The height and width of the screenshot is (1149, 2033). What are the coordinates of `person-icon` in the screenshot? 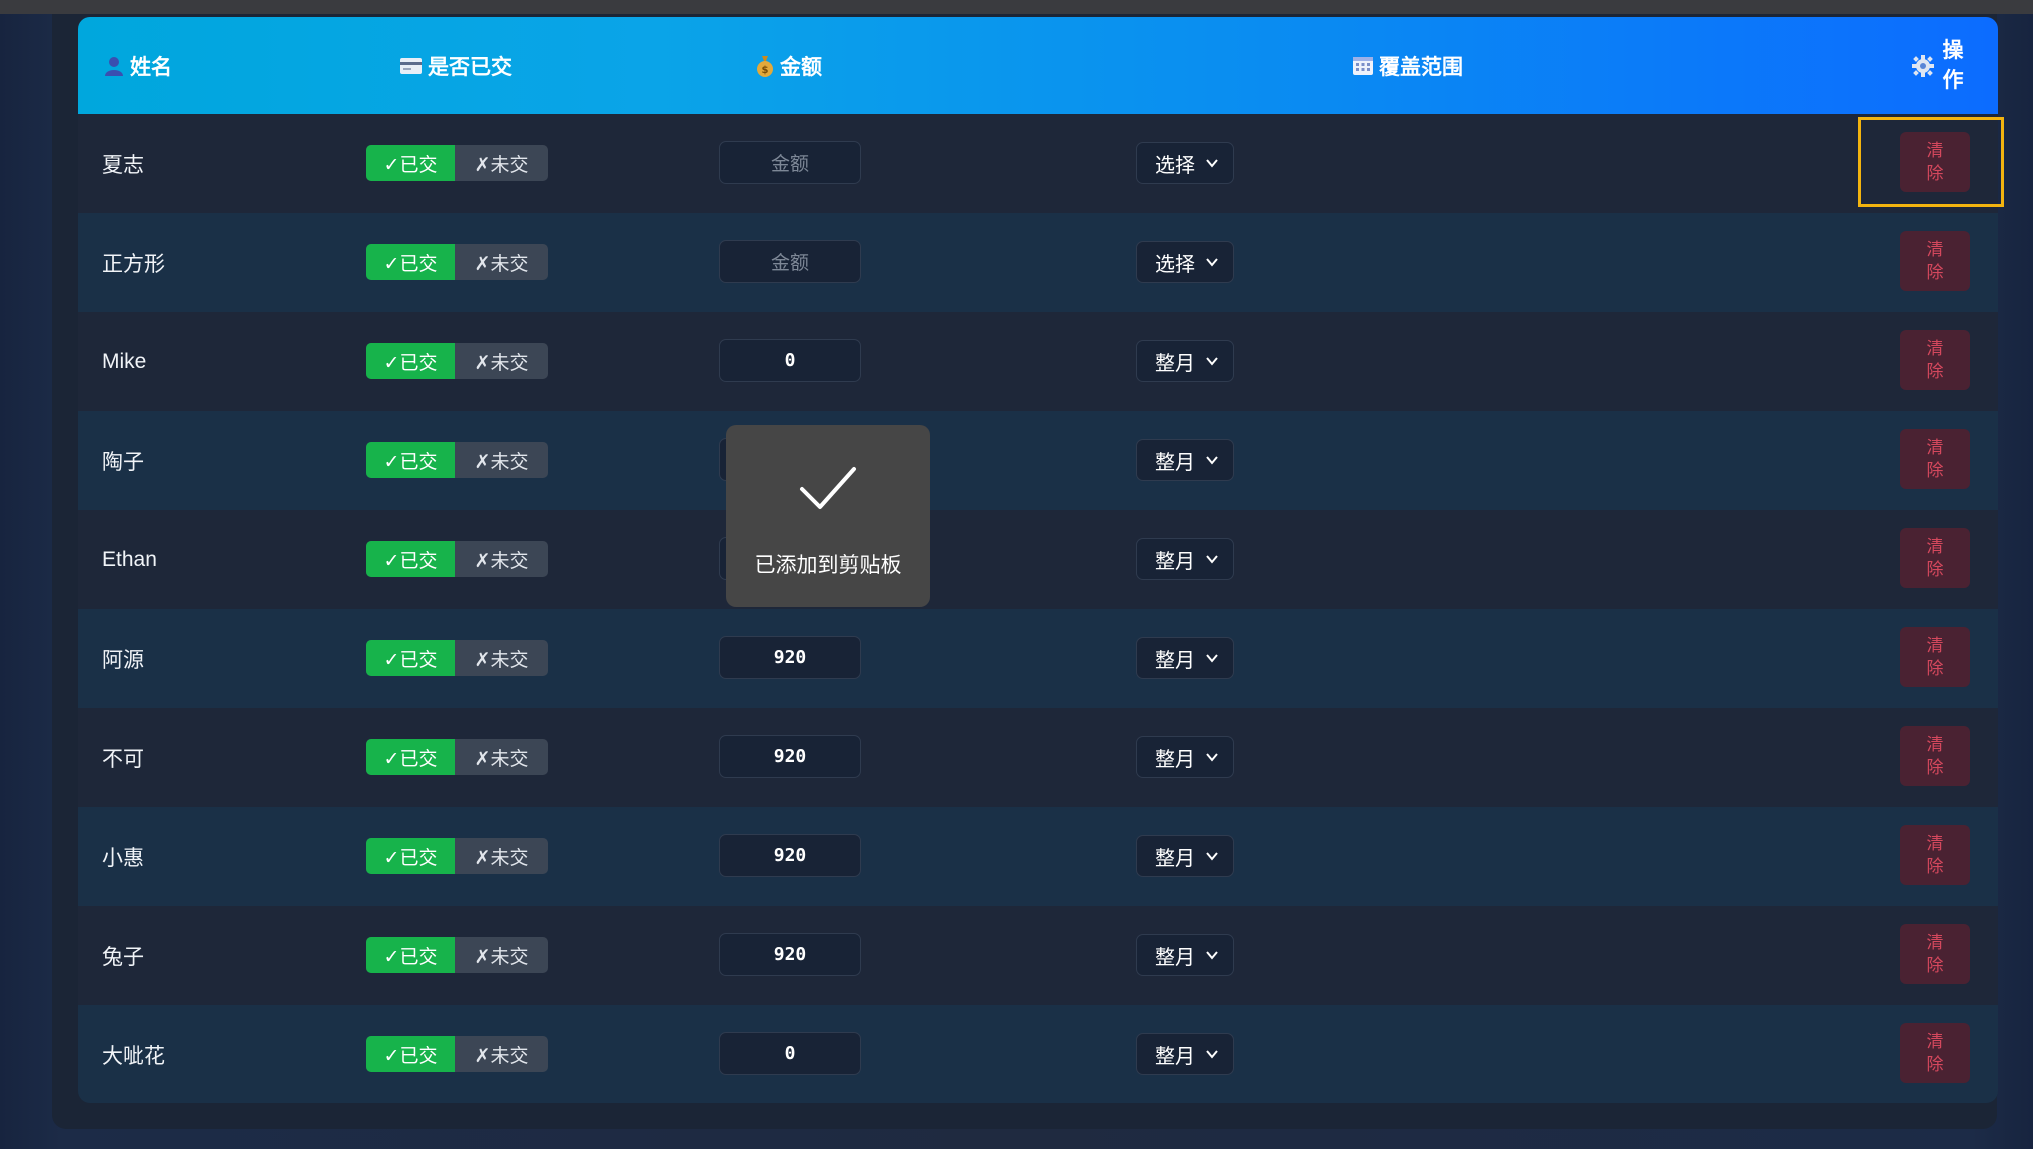 It's located at (114, 66).